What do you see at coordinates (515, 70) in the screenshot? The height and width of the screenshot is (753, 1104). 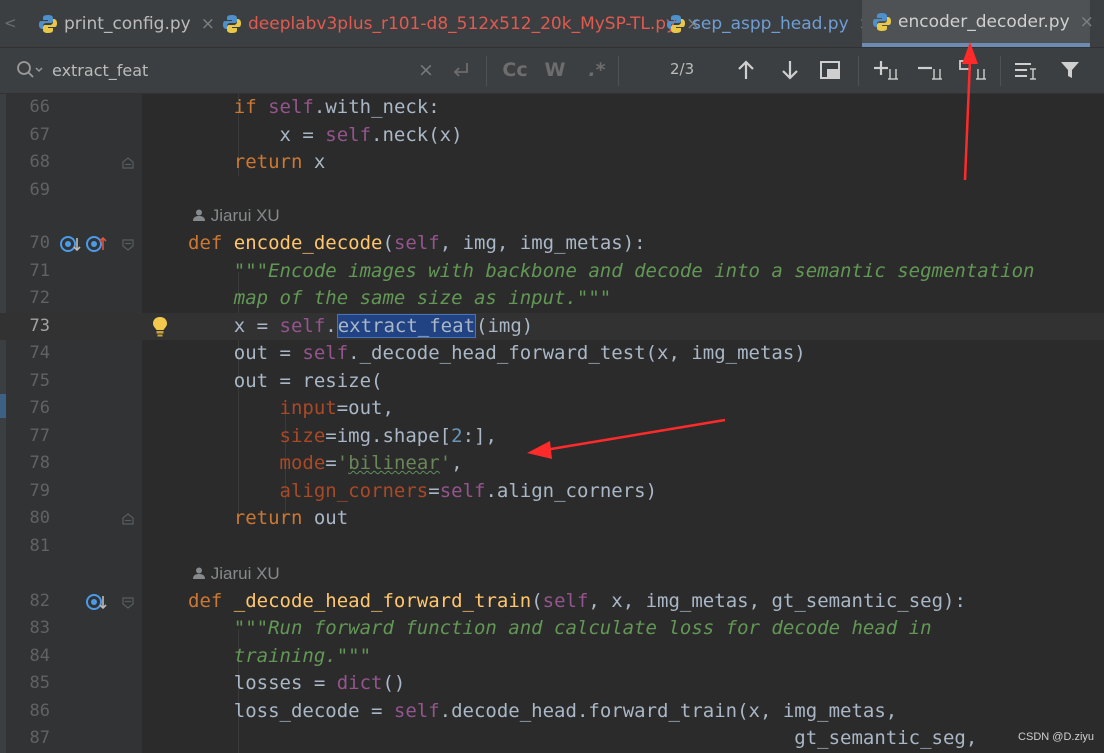 I see `match-case-toggle: Cc` at bounding box center [515, 70].